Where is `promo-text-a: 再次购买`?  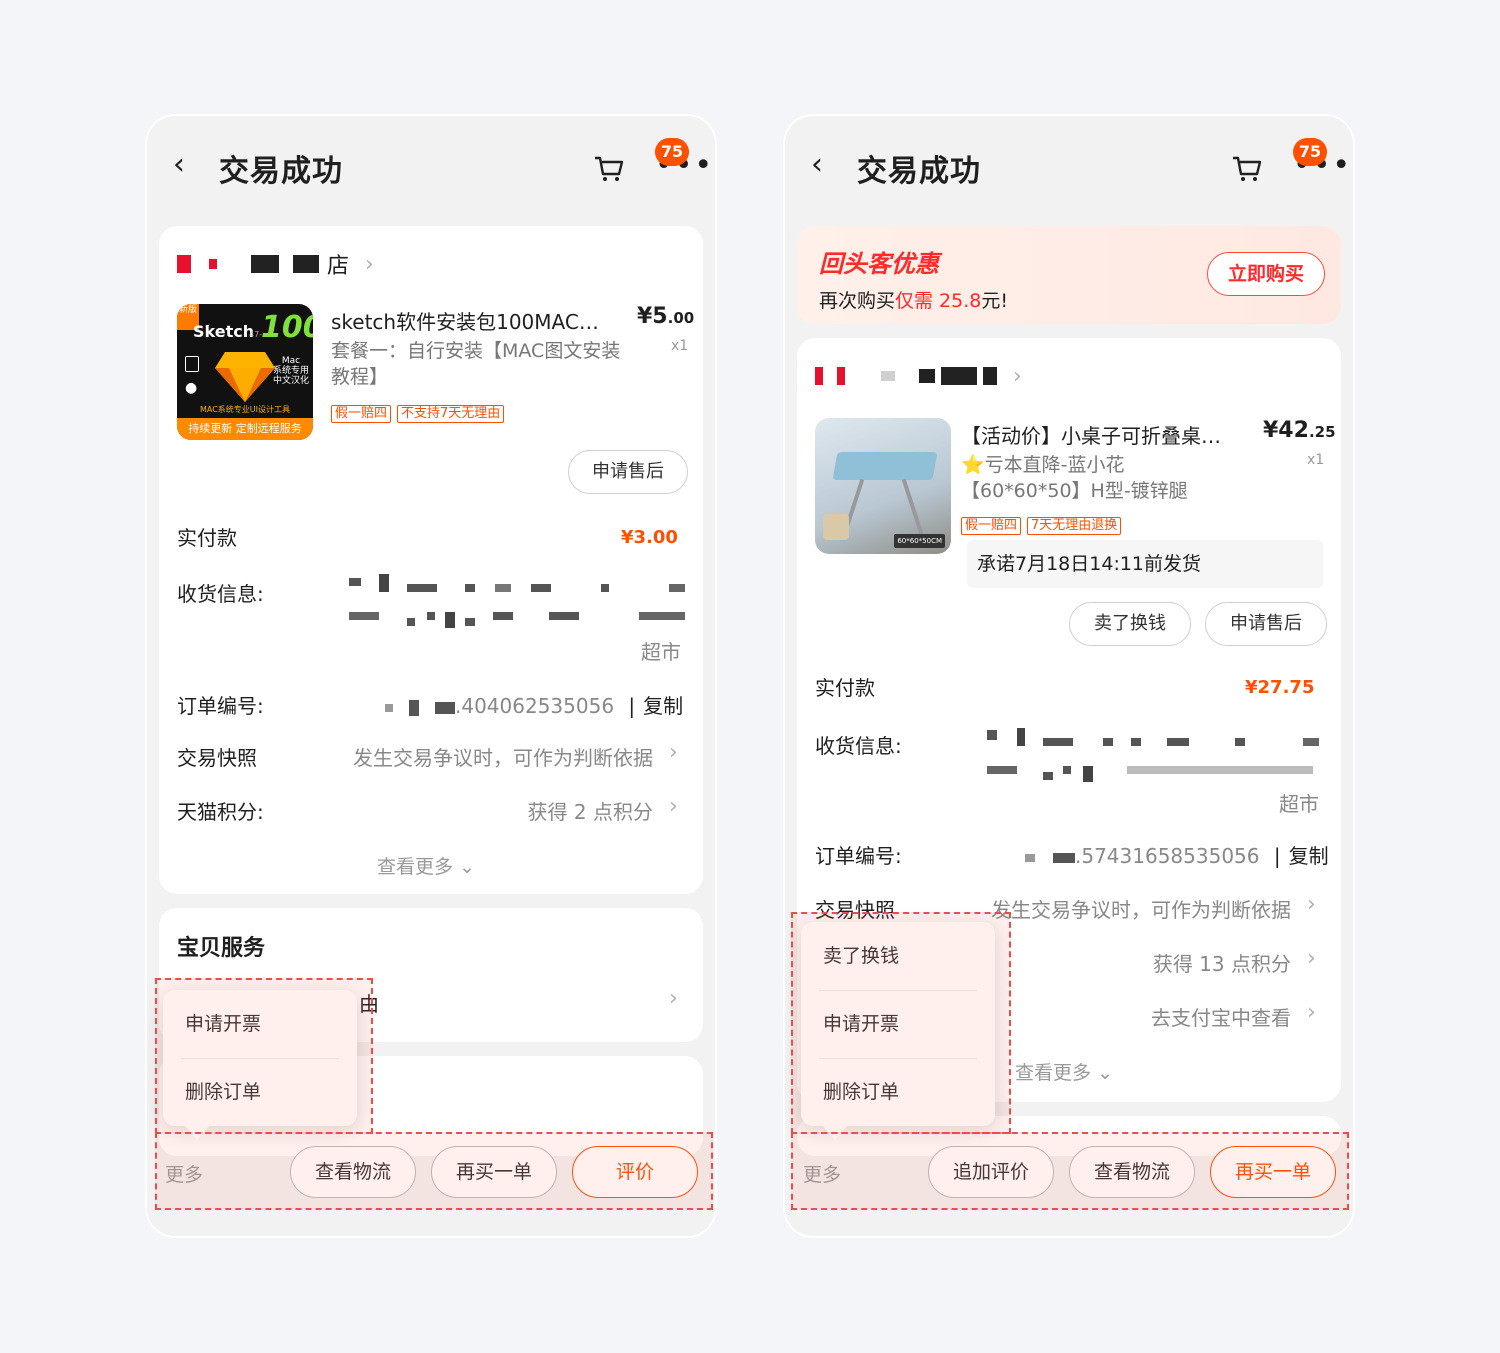 promo-text-a: 再次购买 is located at coordinates (857, 301).